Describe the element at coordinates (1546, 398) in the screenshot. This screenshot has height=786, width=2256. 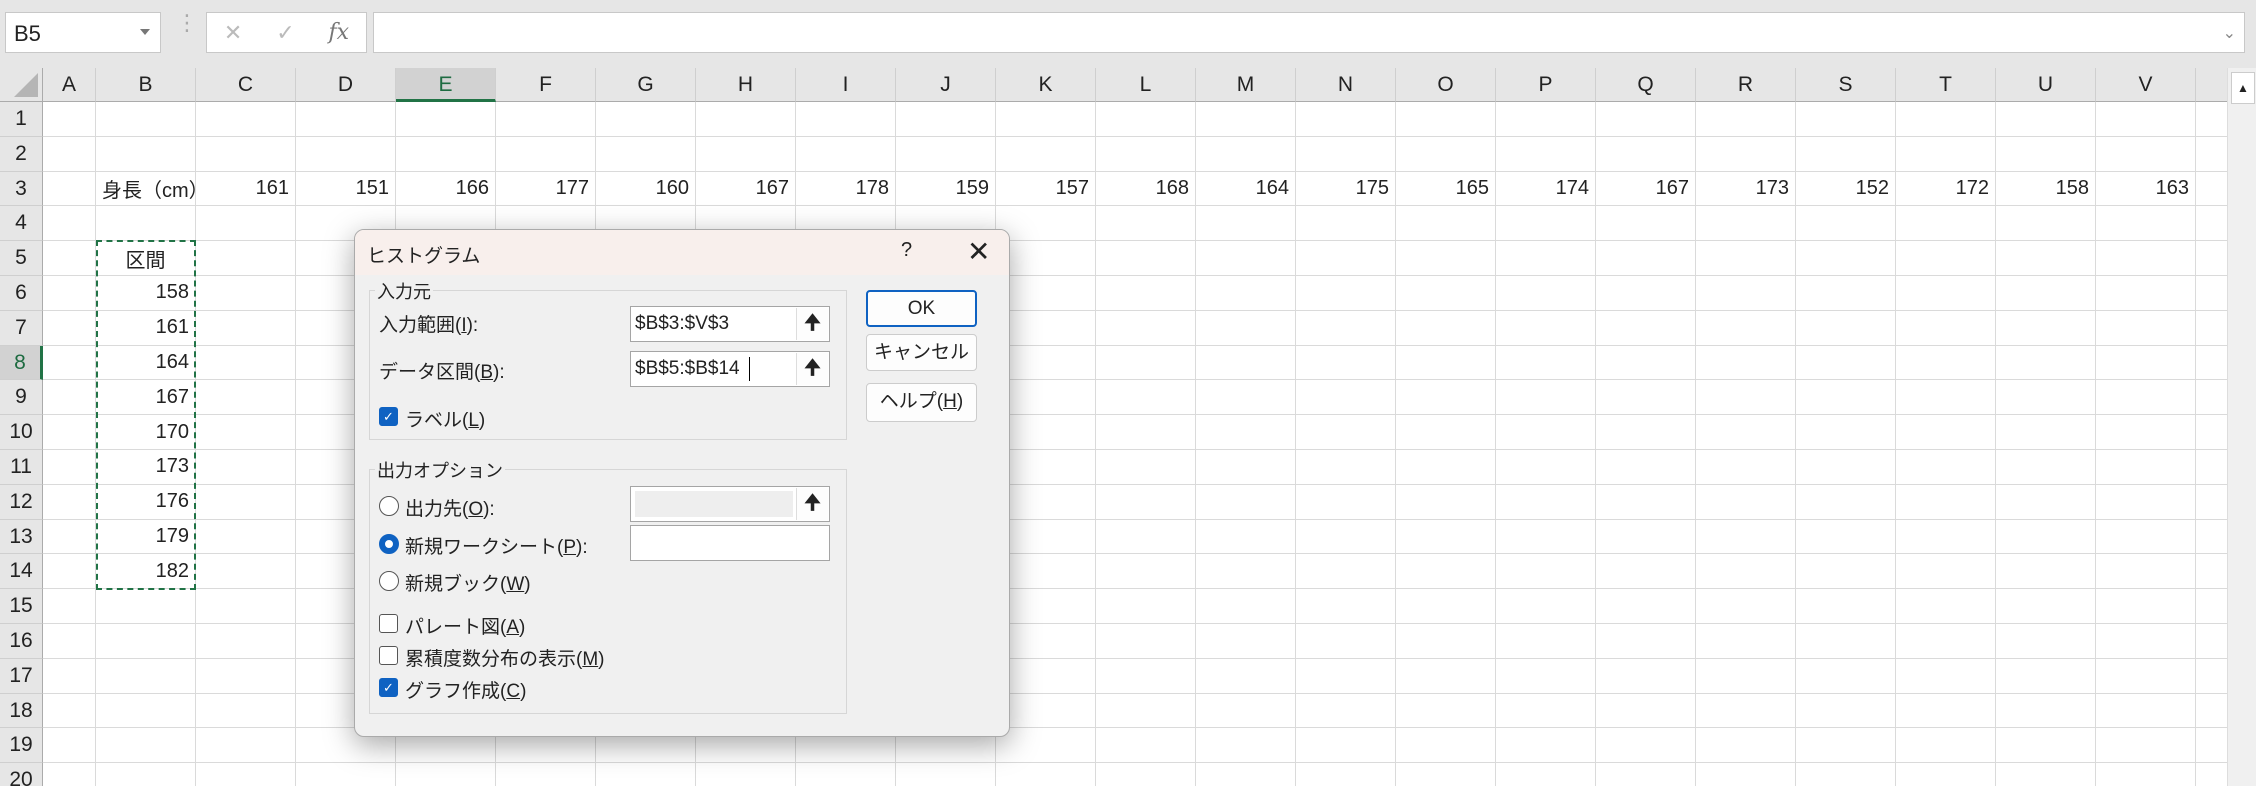
I see `cell-p9` at that location.